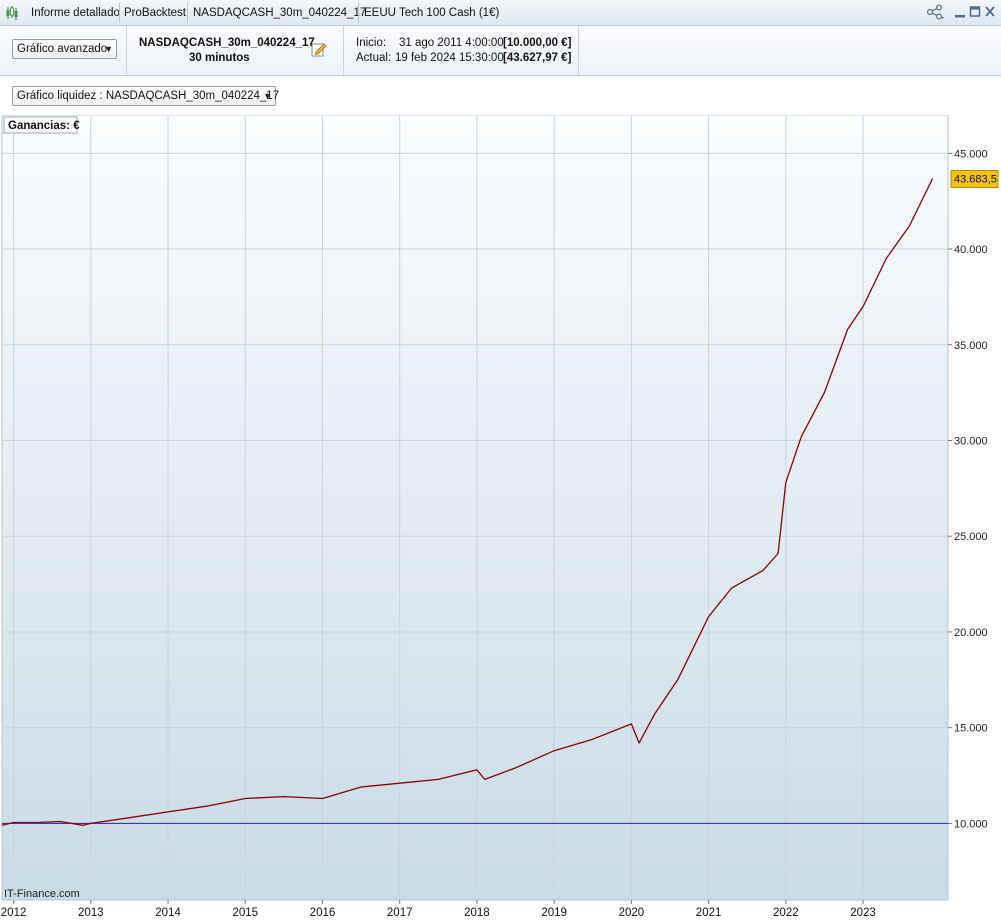  What do you see at coordinates (960, 12) in the screenshot?
I see `minimize-icon` at bounding box center [960, 12].